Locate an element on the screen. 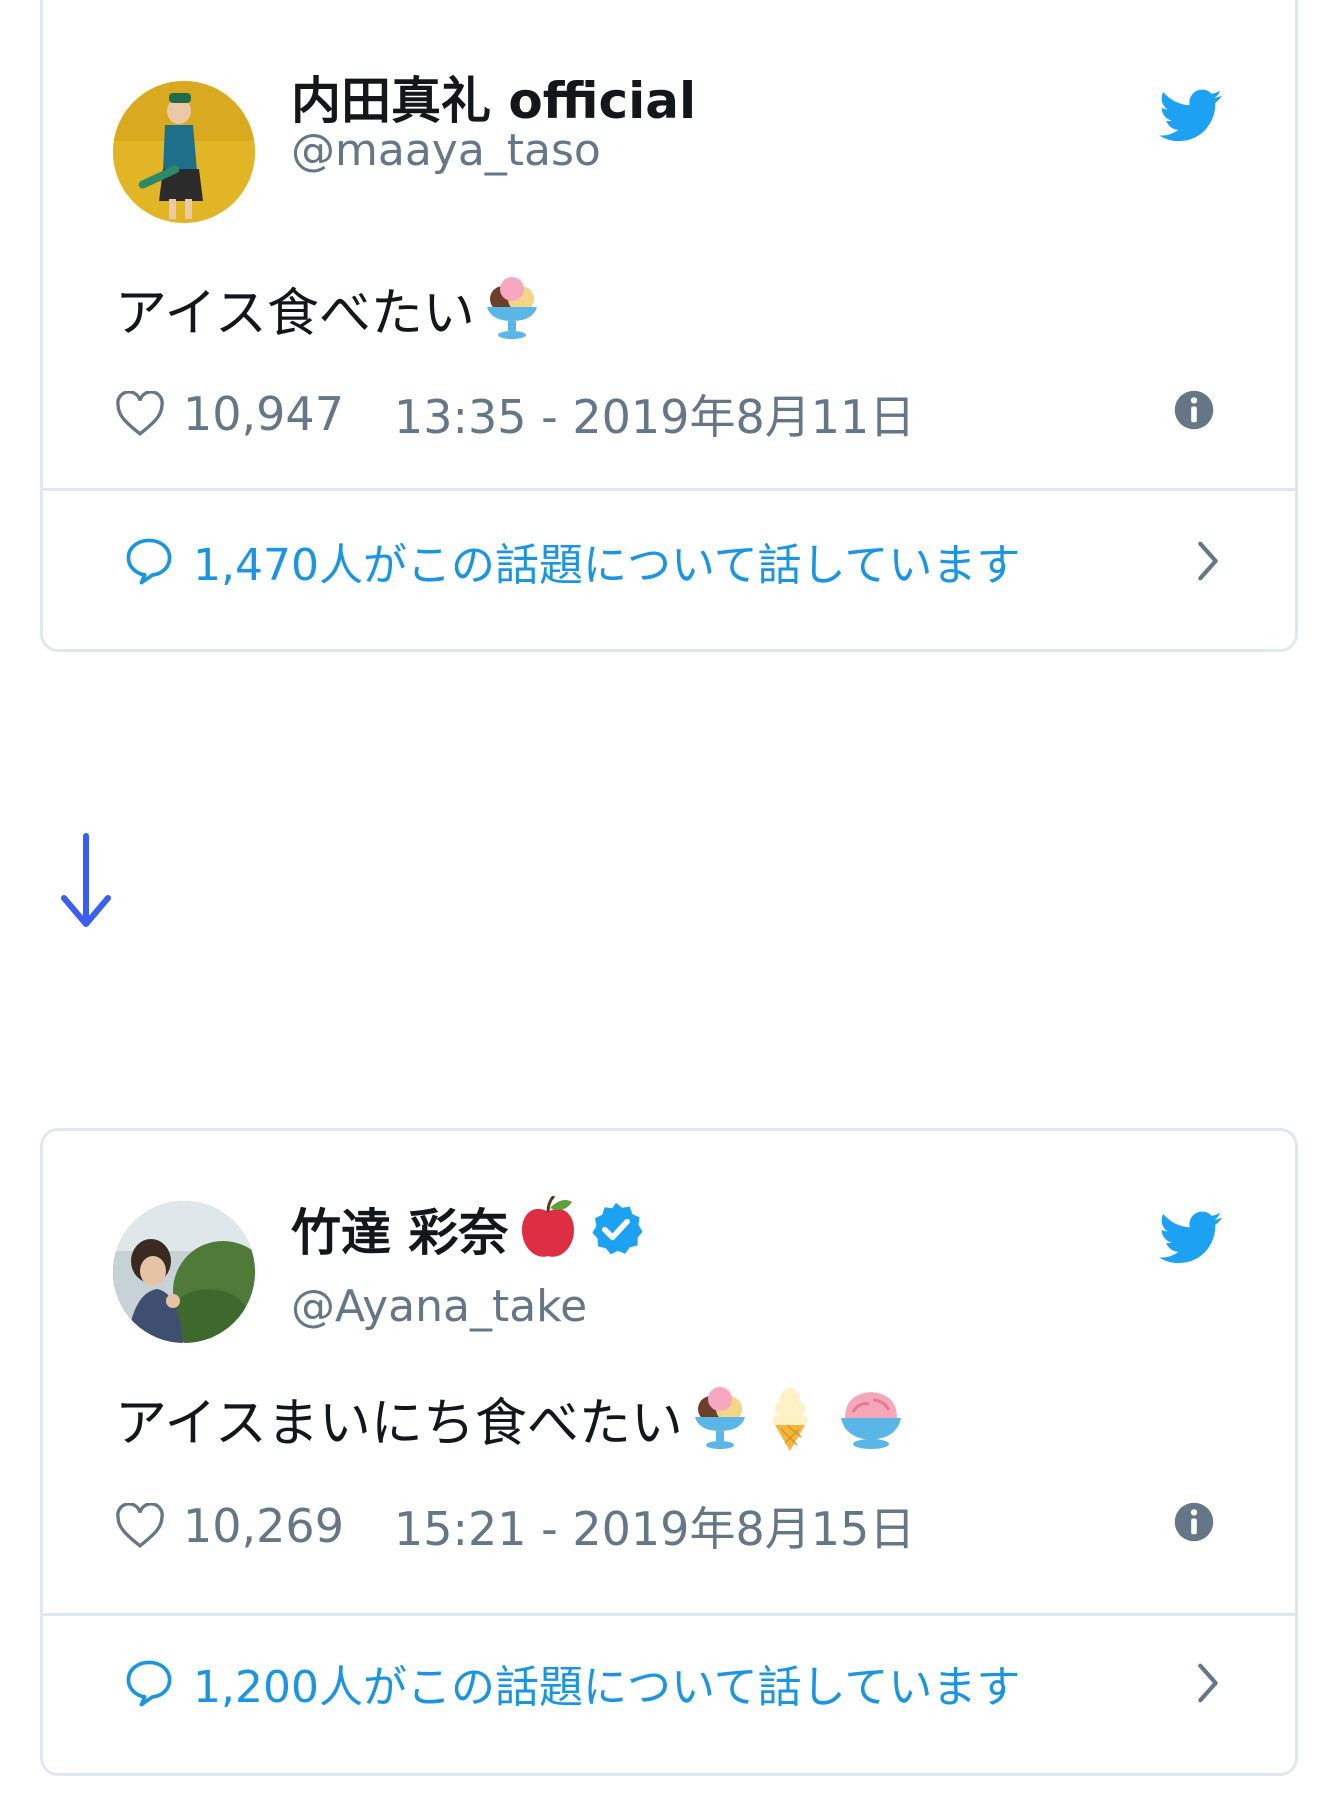 The height and width of the screenshot is (1811, 1333). conversation-link: 1,200人がこの話題について話しています is located at coordinates (673, 1683).